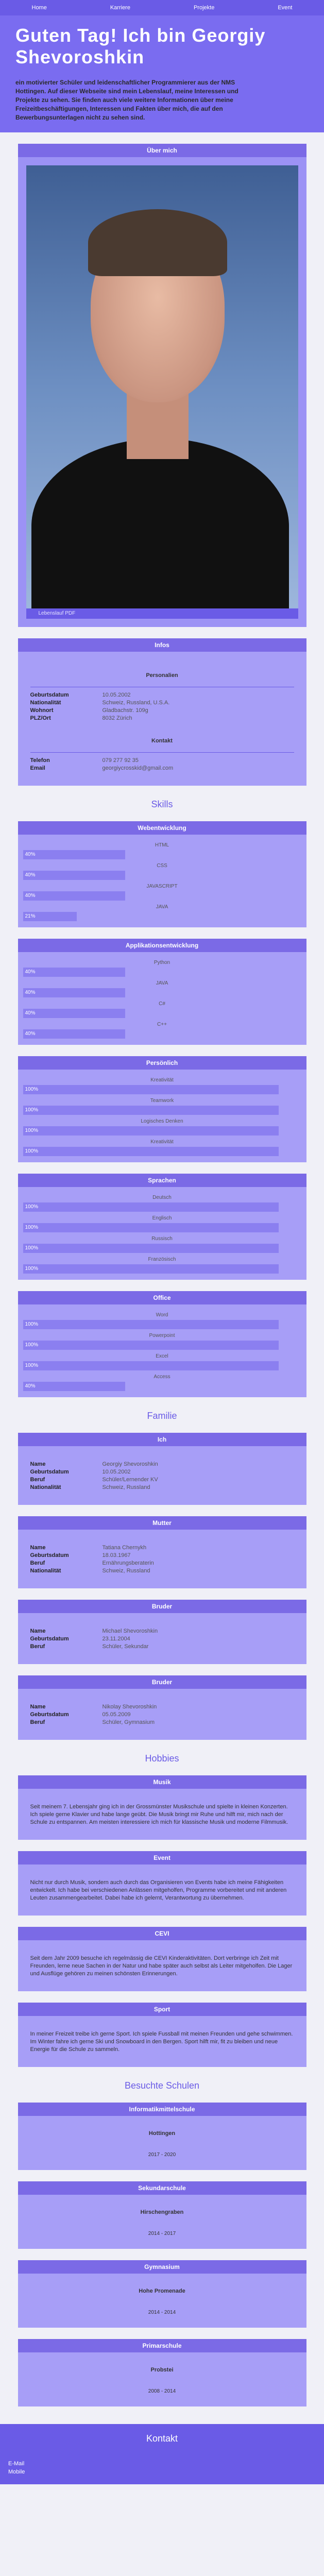 This screenshot has height=2576, width=324. What do you see at coordinates (204, 8) in the screenshot?
I see `nav-projekte: Projekte` at bounding box center [204, 8].